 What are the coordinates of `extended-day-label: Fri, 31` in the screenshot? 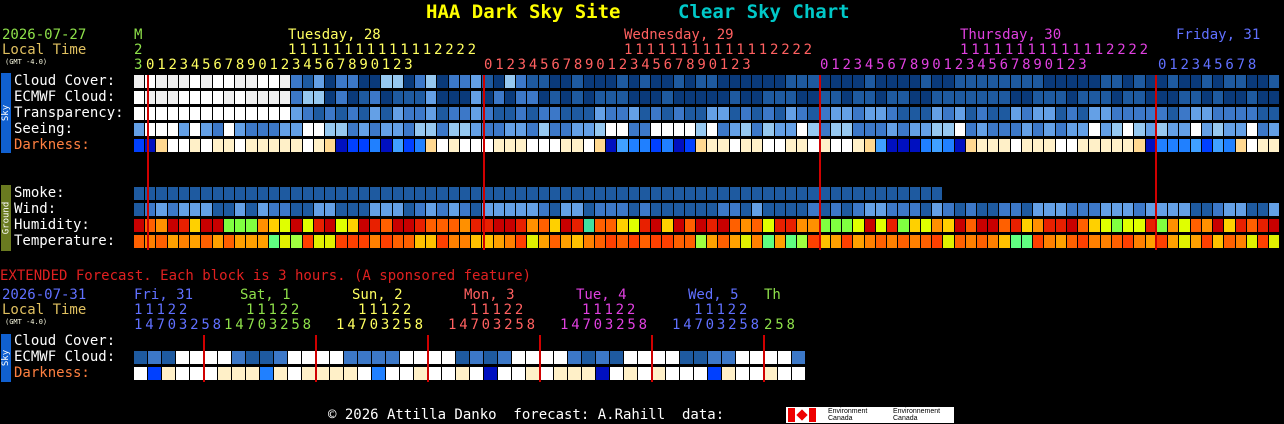 It's located at (164, 295).